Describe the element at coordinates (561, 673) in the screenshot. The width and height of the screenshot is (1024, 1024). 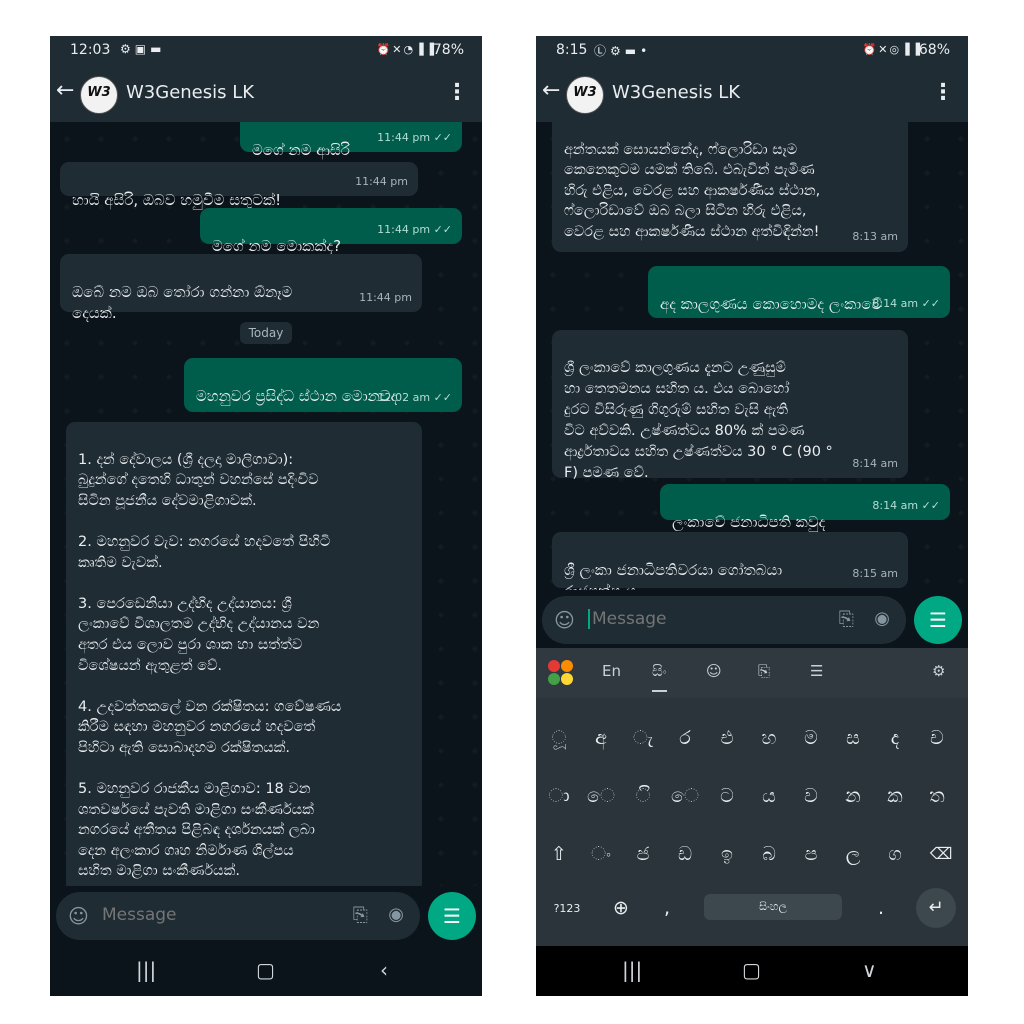
I see `keyboard-logo-icon` at that location.